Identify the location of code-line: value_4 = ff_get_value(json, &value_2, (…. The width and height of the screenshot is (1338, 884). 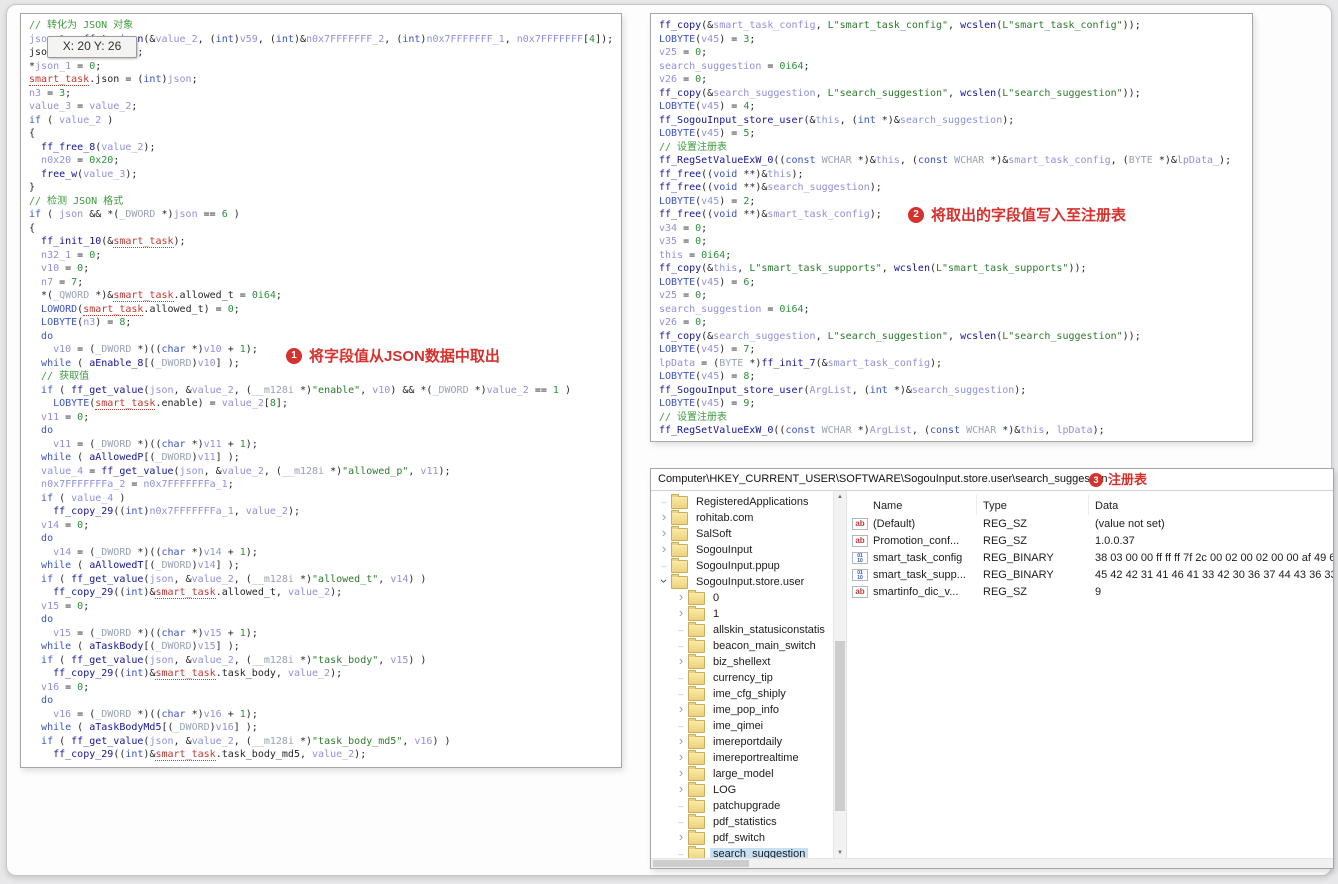
(246, 471).